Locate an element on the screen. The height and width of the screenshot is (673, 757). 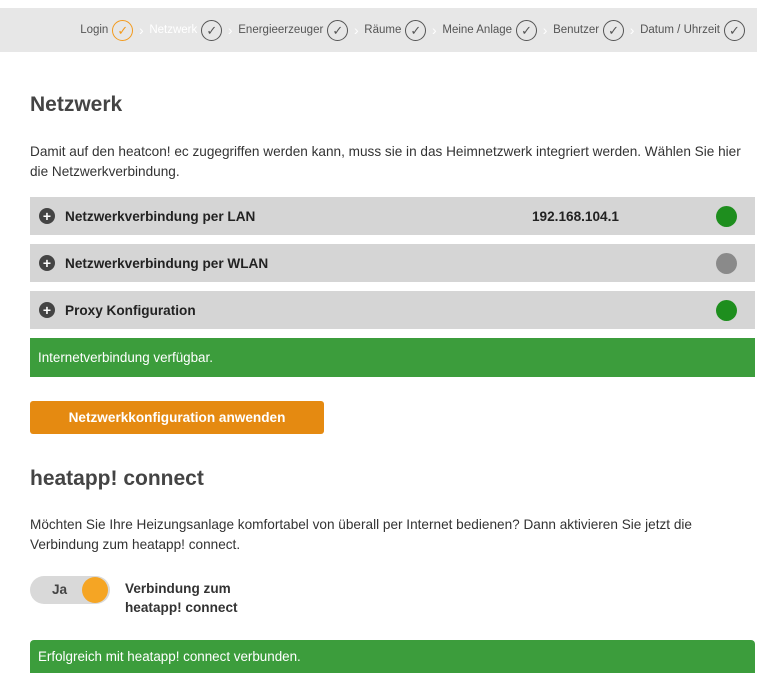
step-netzwerk: Netzwerk ✓ is located at coordinates (186, 30).